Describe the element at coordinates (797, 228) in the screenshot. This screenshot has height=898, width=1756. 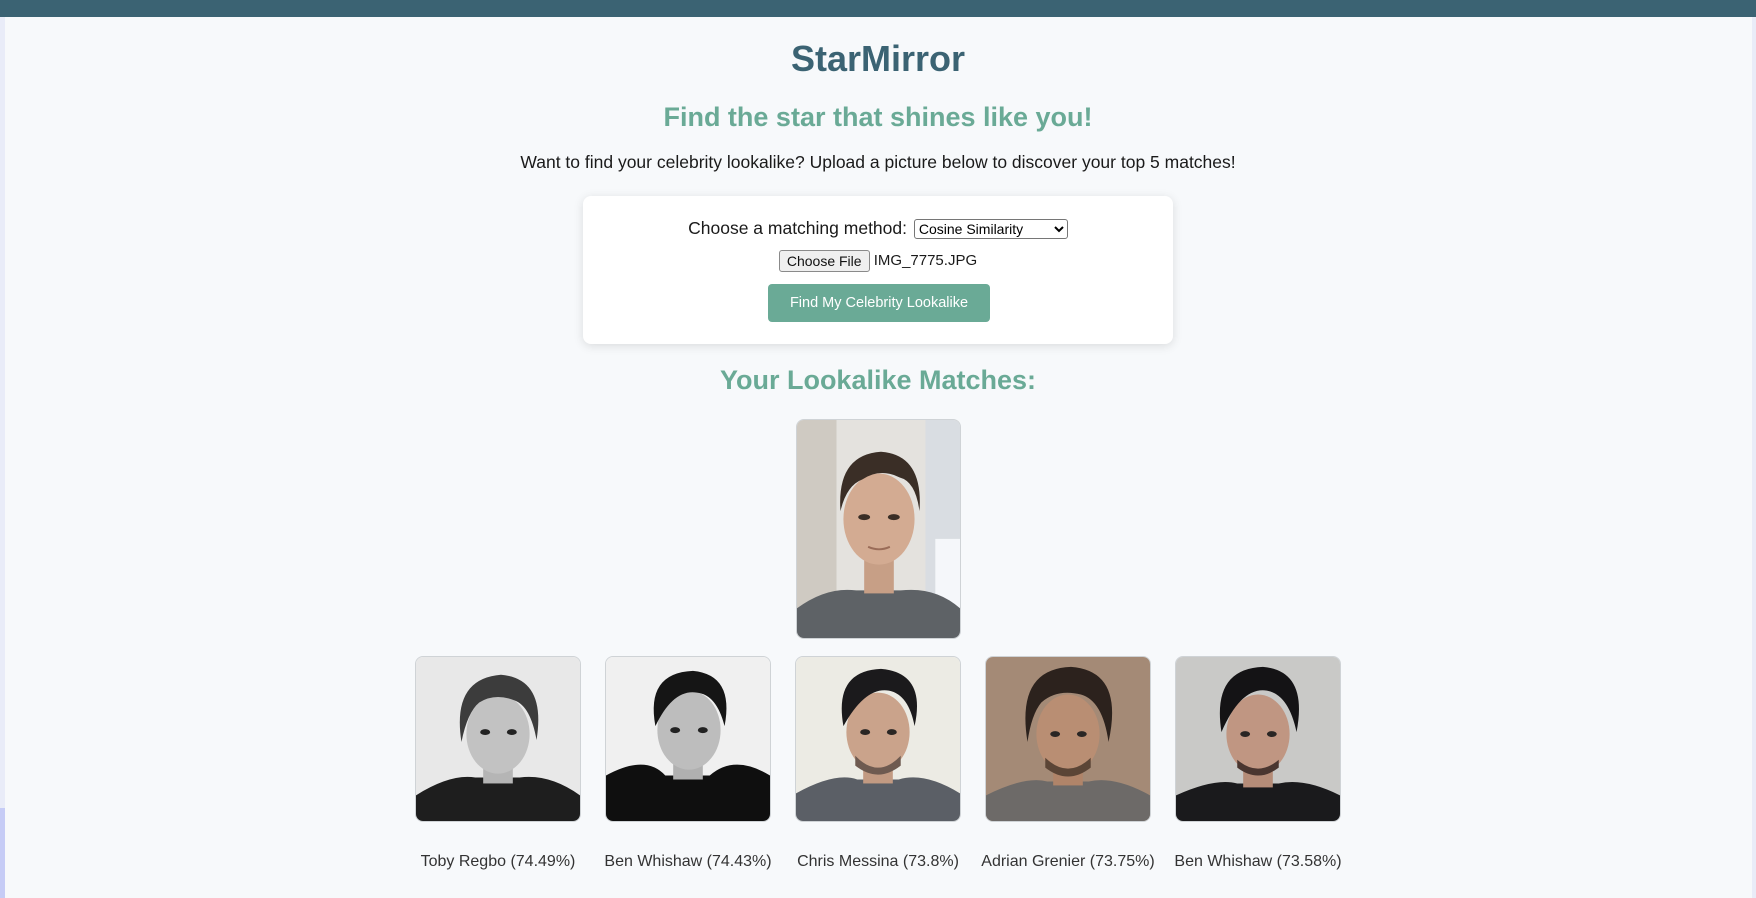
I see `method-label: Choose a matching method:` at that location.